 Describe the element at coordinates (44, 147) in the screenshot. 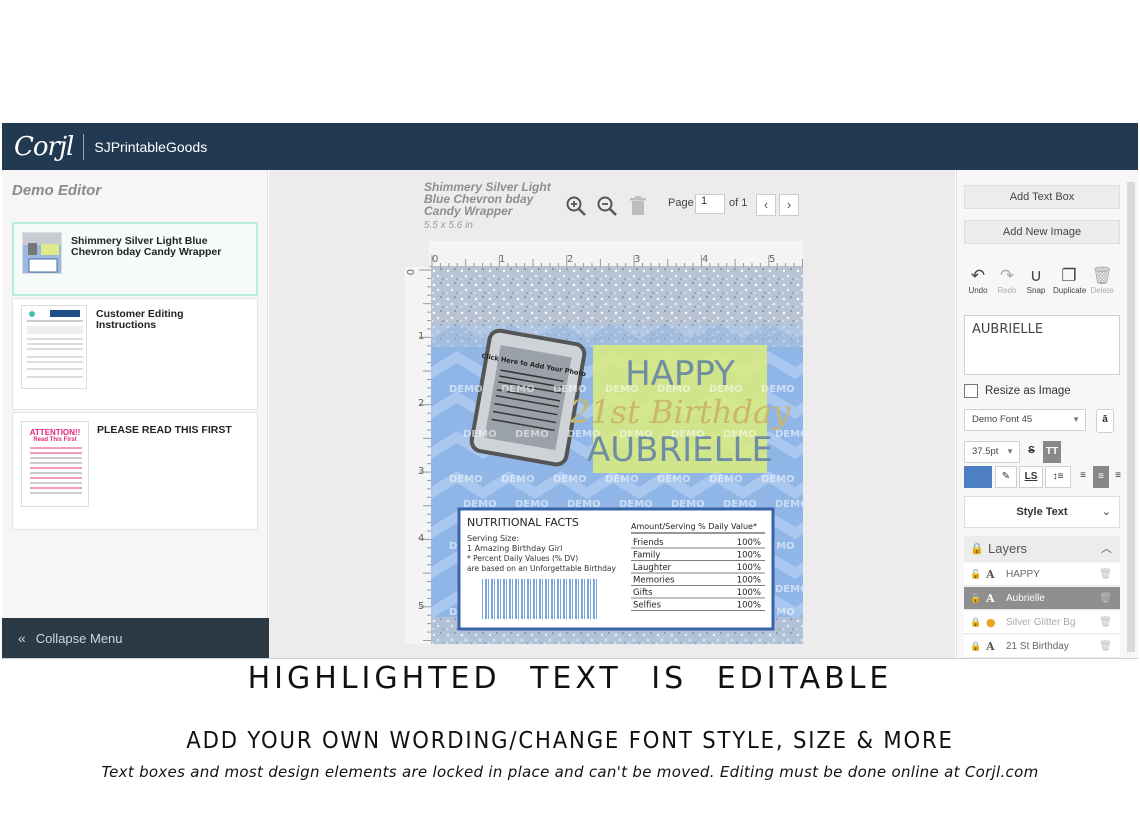

I see `corjl-logo: Corjl` at that location.